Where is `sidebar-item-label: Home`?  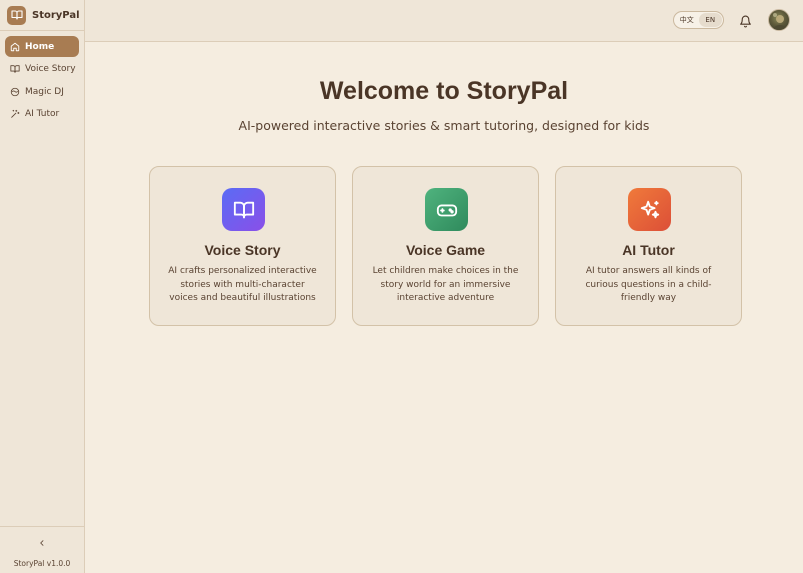
sidebar-item-label: Home is located at coordinates (40, 46).